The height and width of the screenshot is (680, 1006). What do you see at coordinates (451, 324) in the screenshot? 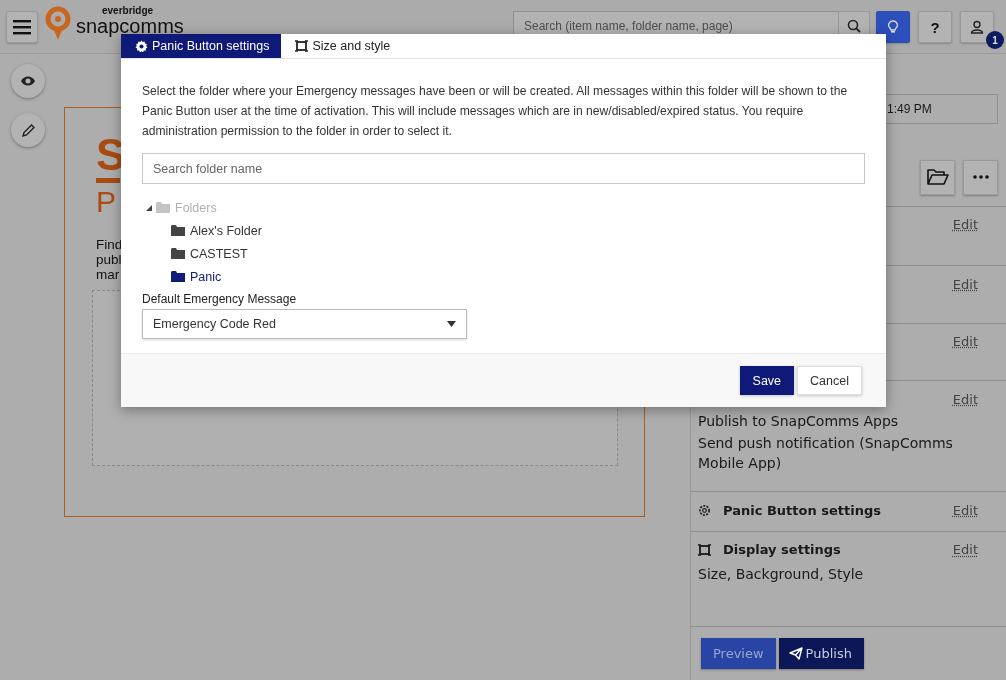
I see `dropdown-caret-icon` at bounding box center [451, 324].